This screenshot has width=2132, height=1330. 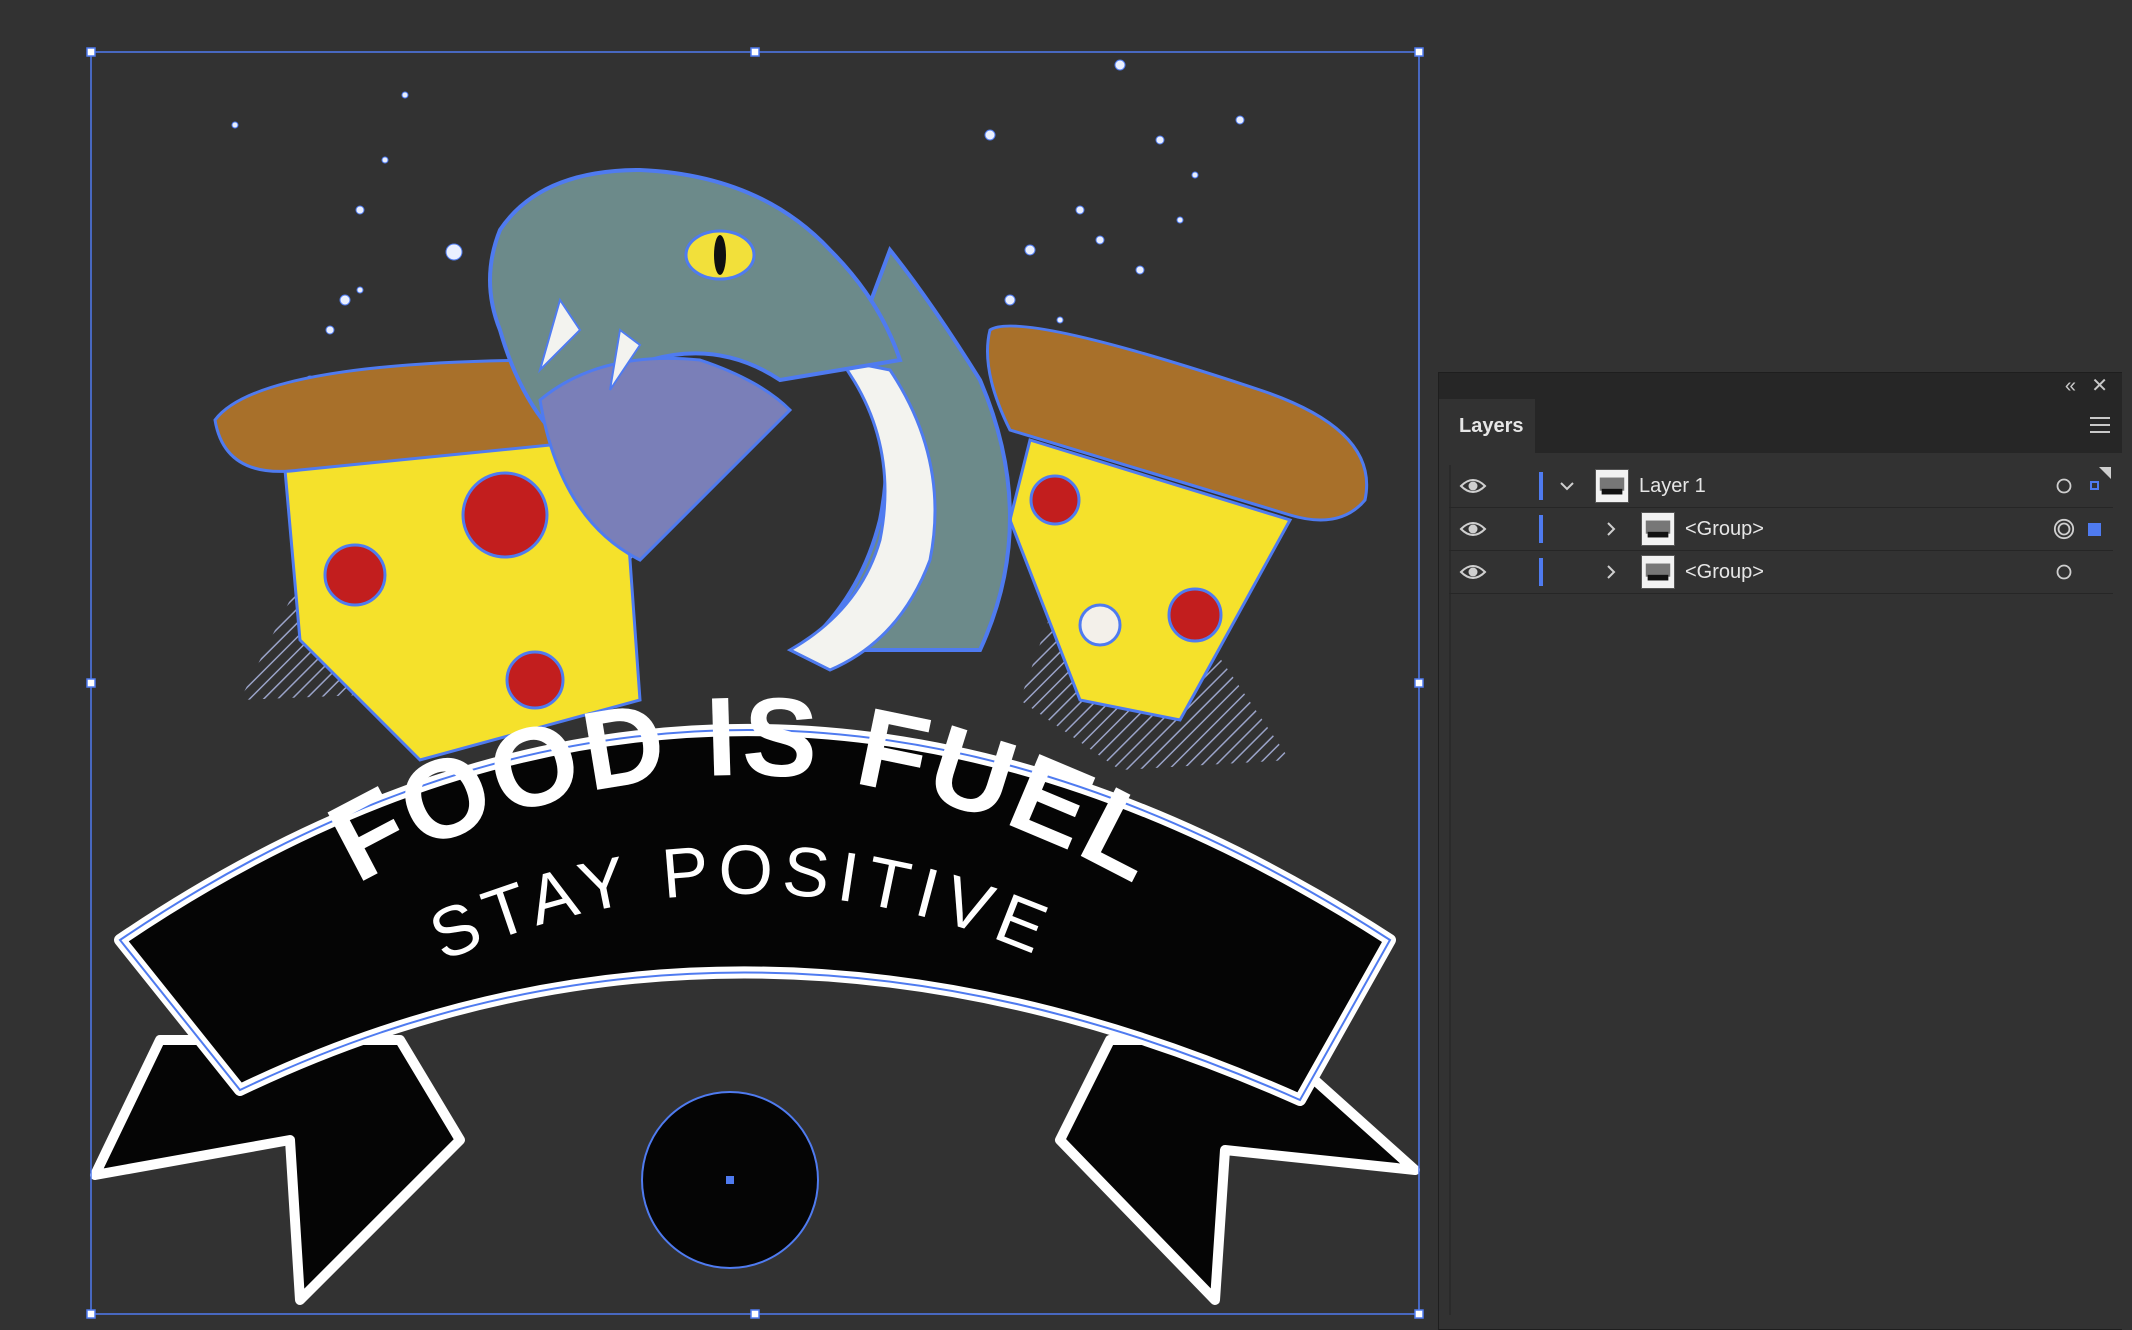 I want to click on handle-top-left, so click(x=91, y=52).